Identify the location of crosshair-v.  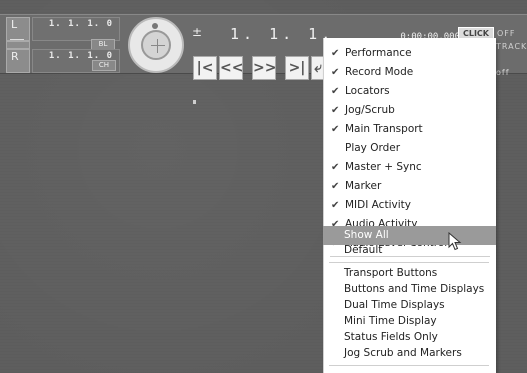
(157, 46).